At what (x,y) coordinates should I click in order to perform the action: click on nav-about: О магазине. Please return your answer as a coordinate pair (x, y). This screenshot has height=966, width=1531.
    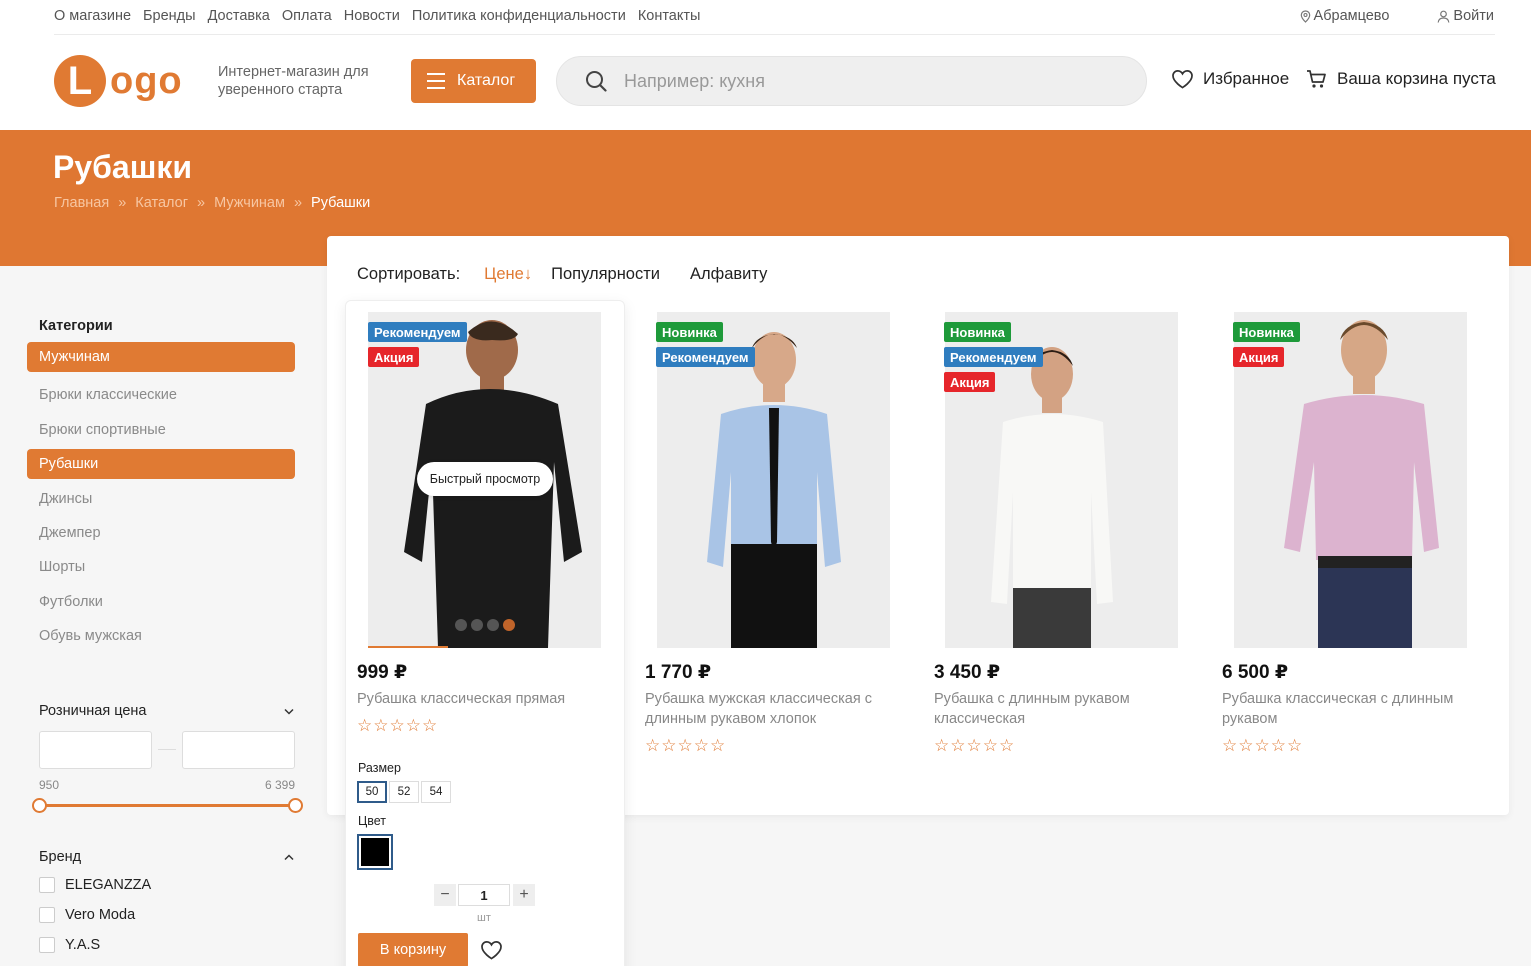
    Looking at the image, I should click on (92, 16).